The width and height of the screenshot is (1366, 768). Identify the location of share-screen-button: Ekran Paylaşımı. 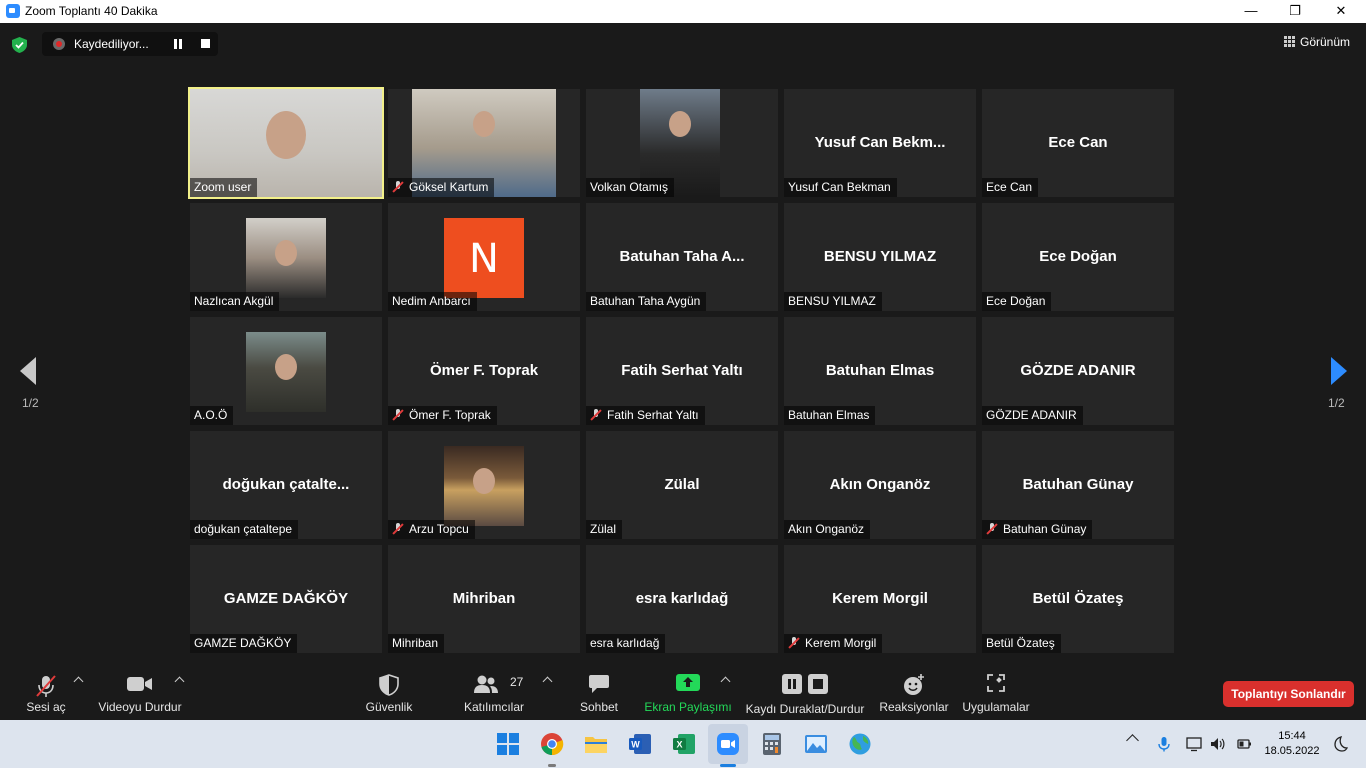
(688, 690).